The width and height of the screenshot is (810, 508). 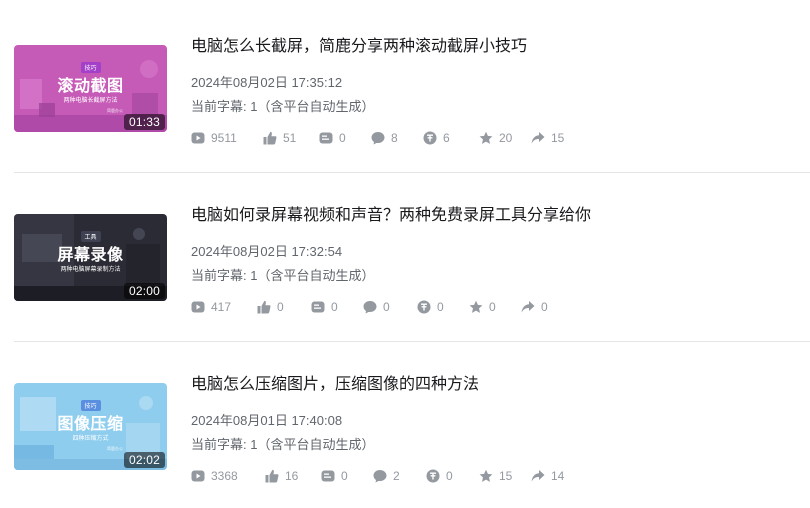 What do you see at coordinates (267, 82) in the screenshot?
I see `publish-date: 2024年08月02日 17:35:12` at bounding box center [267, 82].